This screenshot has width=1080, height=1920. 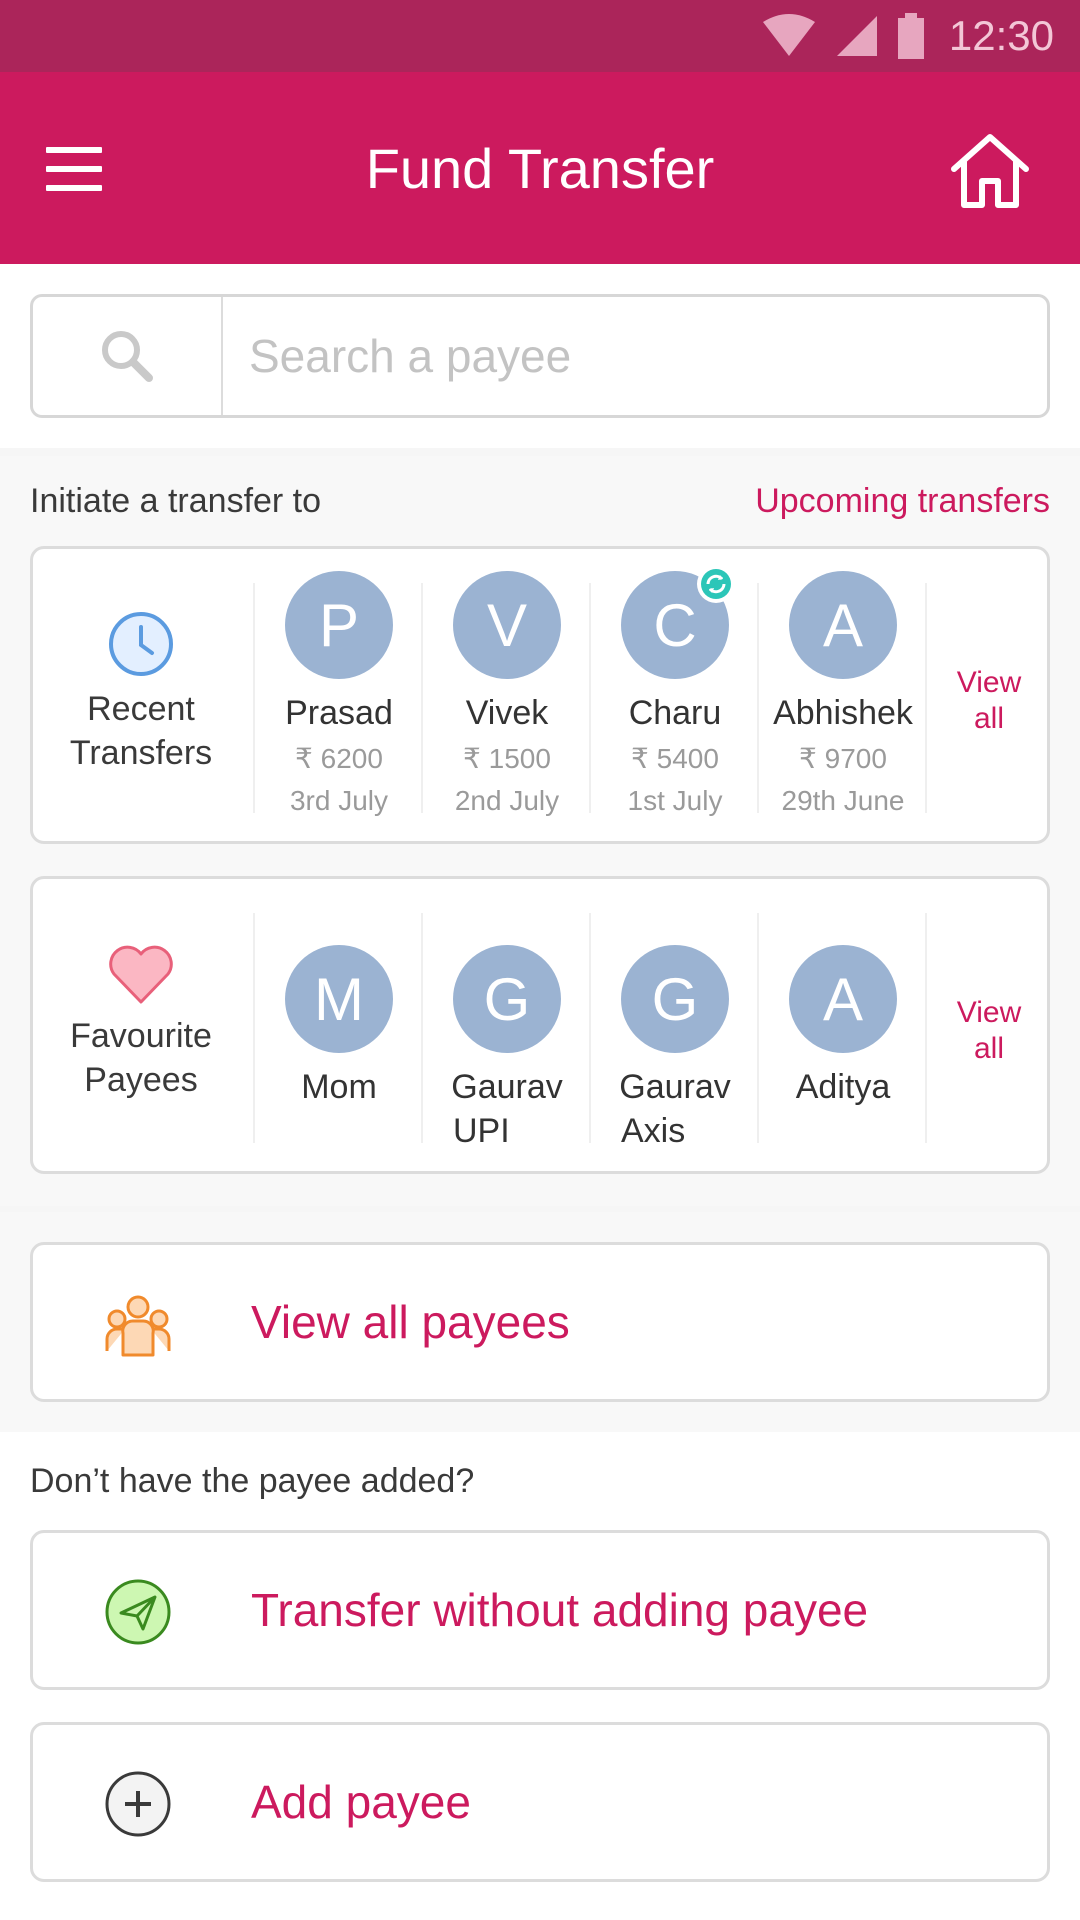 I want to click on avatar: P, so click(x=339, y=625).